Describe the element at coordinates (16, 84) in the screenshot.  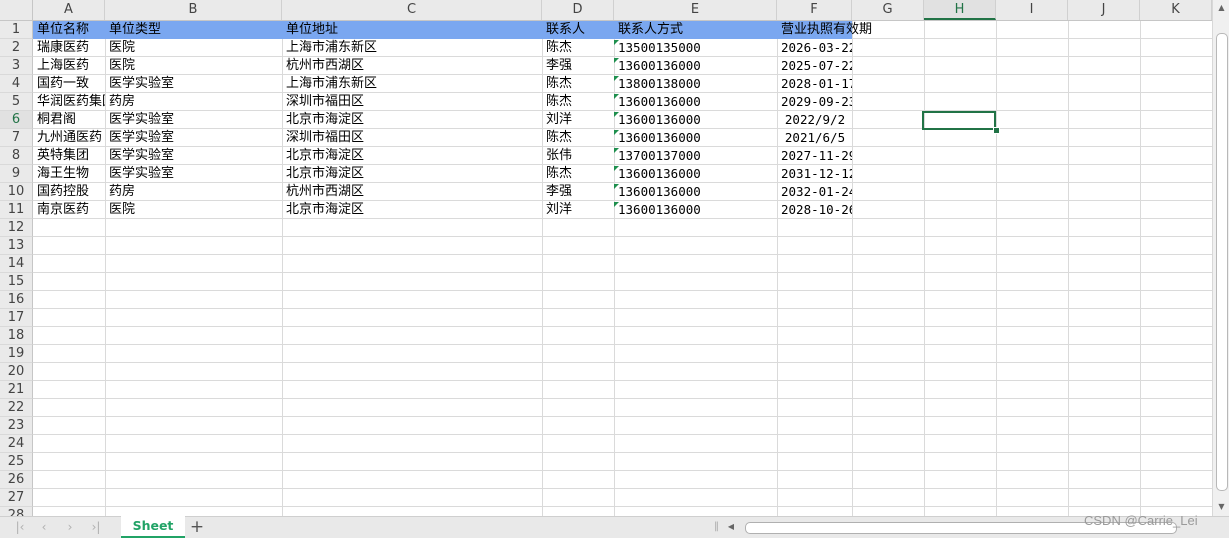
I see `row-header: 4` at that location.